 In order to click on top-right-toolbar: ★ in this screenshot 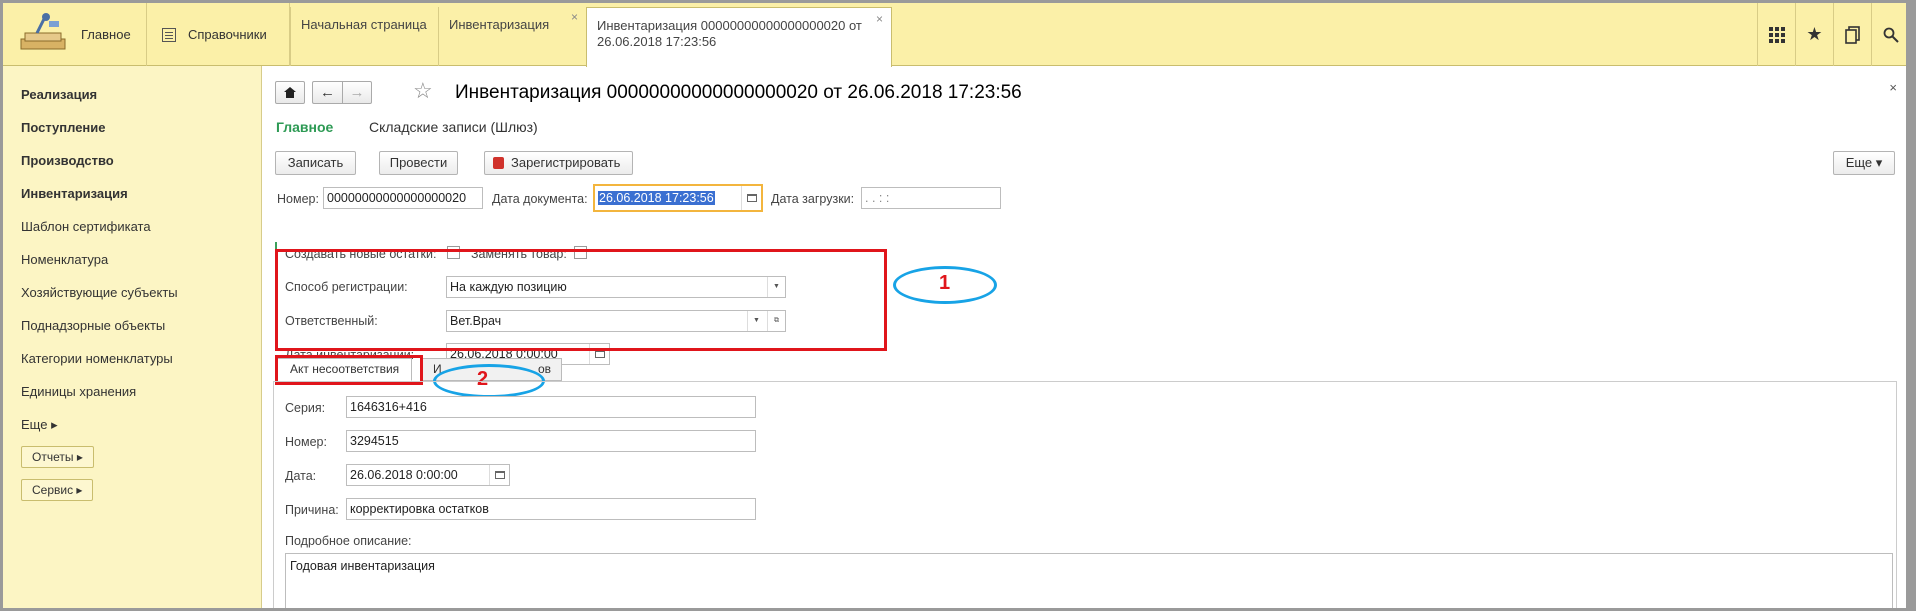, I will do `click(1831, 34)`.